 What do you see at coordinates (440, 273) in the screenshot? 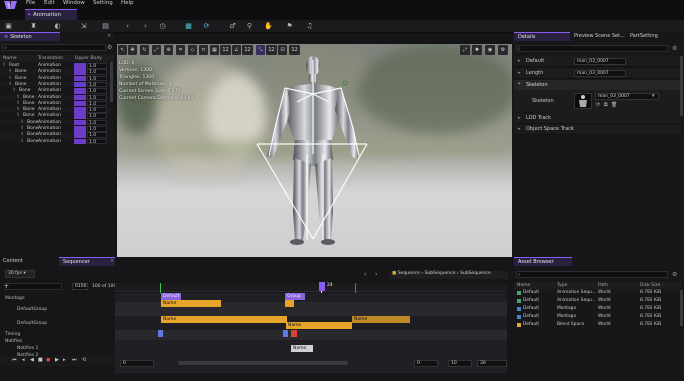
I see `breadcrumb-subsequence-1: SubSequence` at bounding box center [440, 273].